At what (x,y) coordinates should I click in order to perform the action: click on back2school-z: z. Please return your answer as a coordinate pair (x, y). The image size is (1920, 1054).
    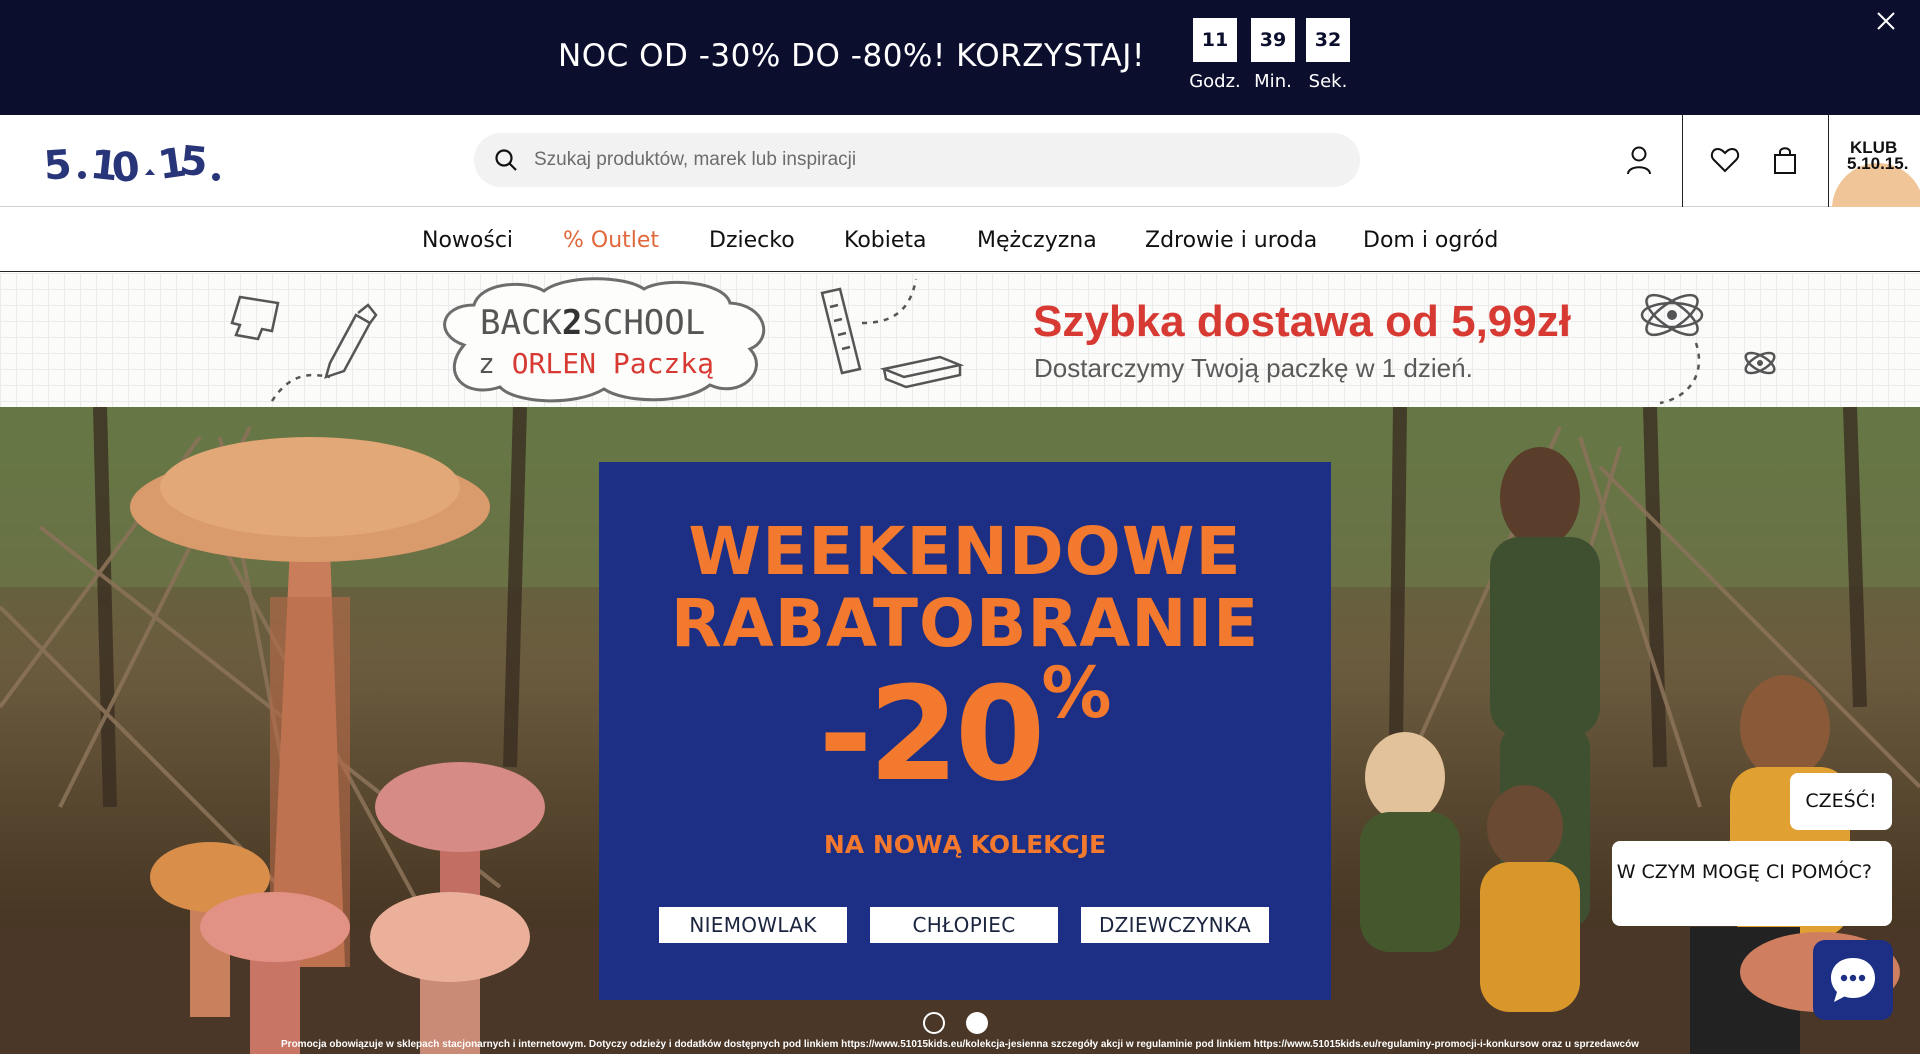
    Looking at the image, I should click on (486, 363).